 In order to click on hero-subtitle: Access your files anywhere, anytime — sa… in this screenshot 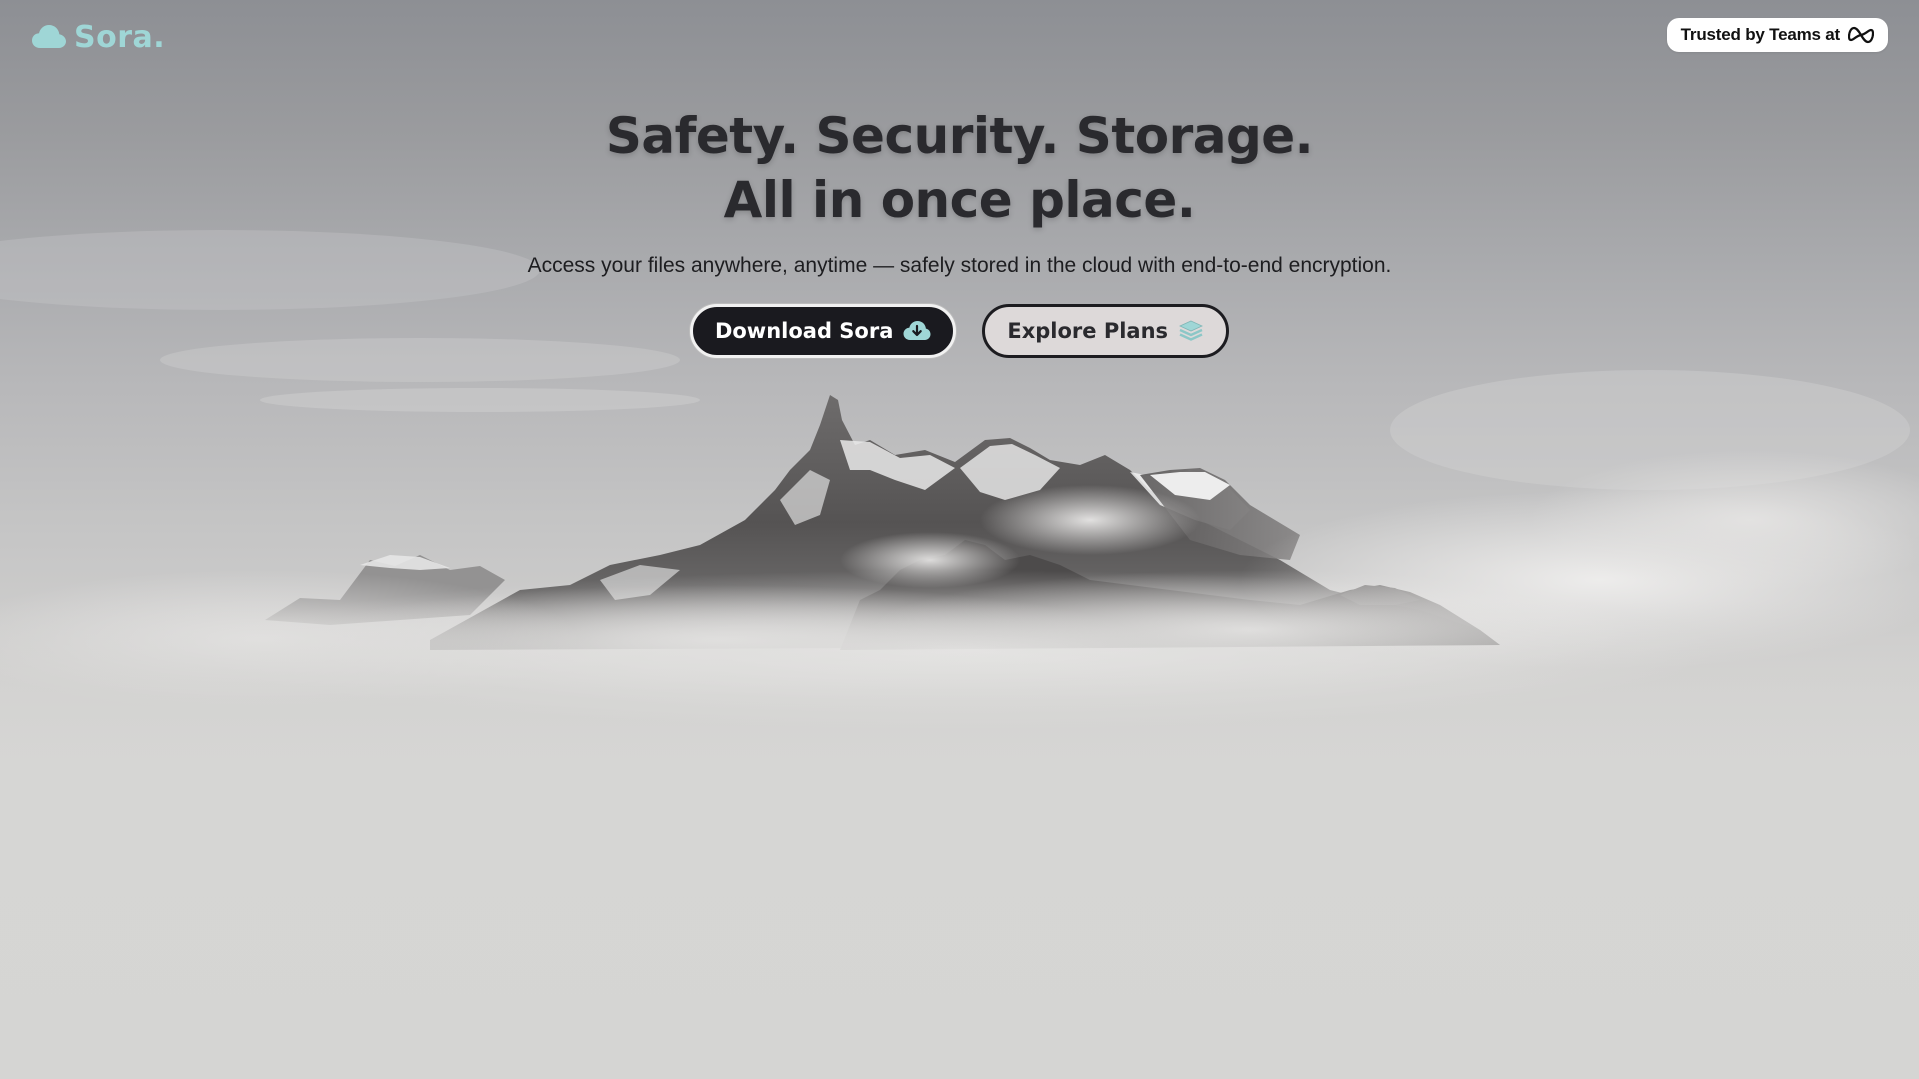, I will do `click(959, 265)`.